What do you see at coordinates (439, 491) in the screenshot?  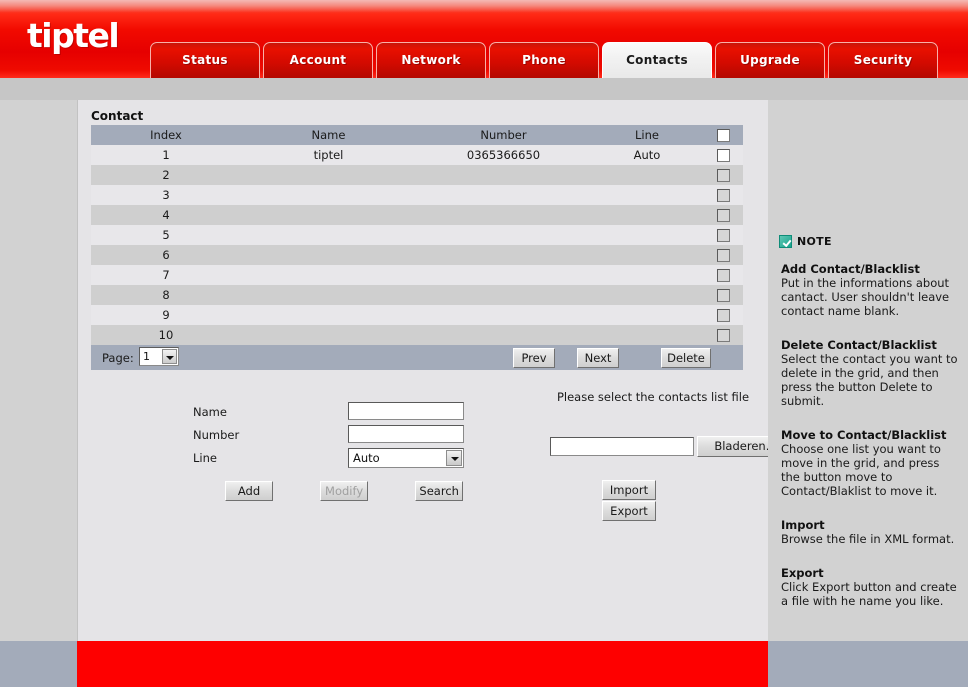 I see `search-button: Search` at bounding box center [439, 491].